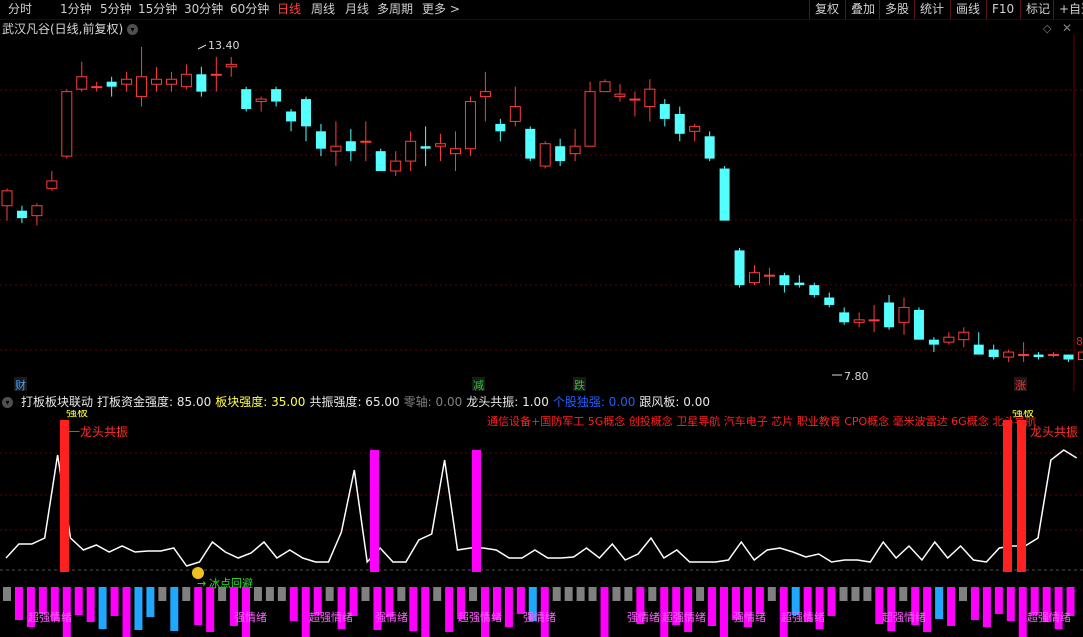 The height and width of the screenshot is (637, 1083). What do you see at coordinates (154, 402) in the screenshot?
I see `indicator-item: 打板资金强度: 85.00` at bounding box center [154, 402].